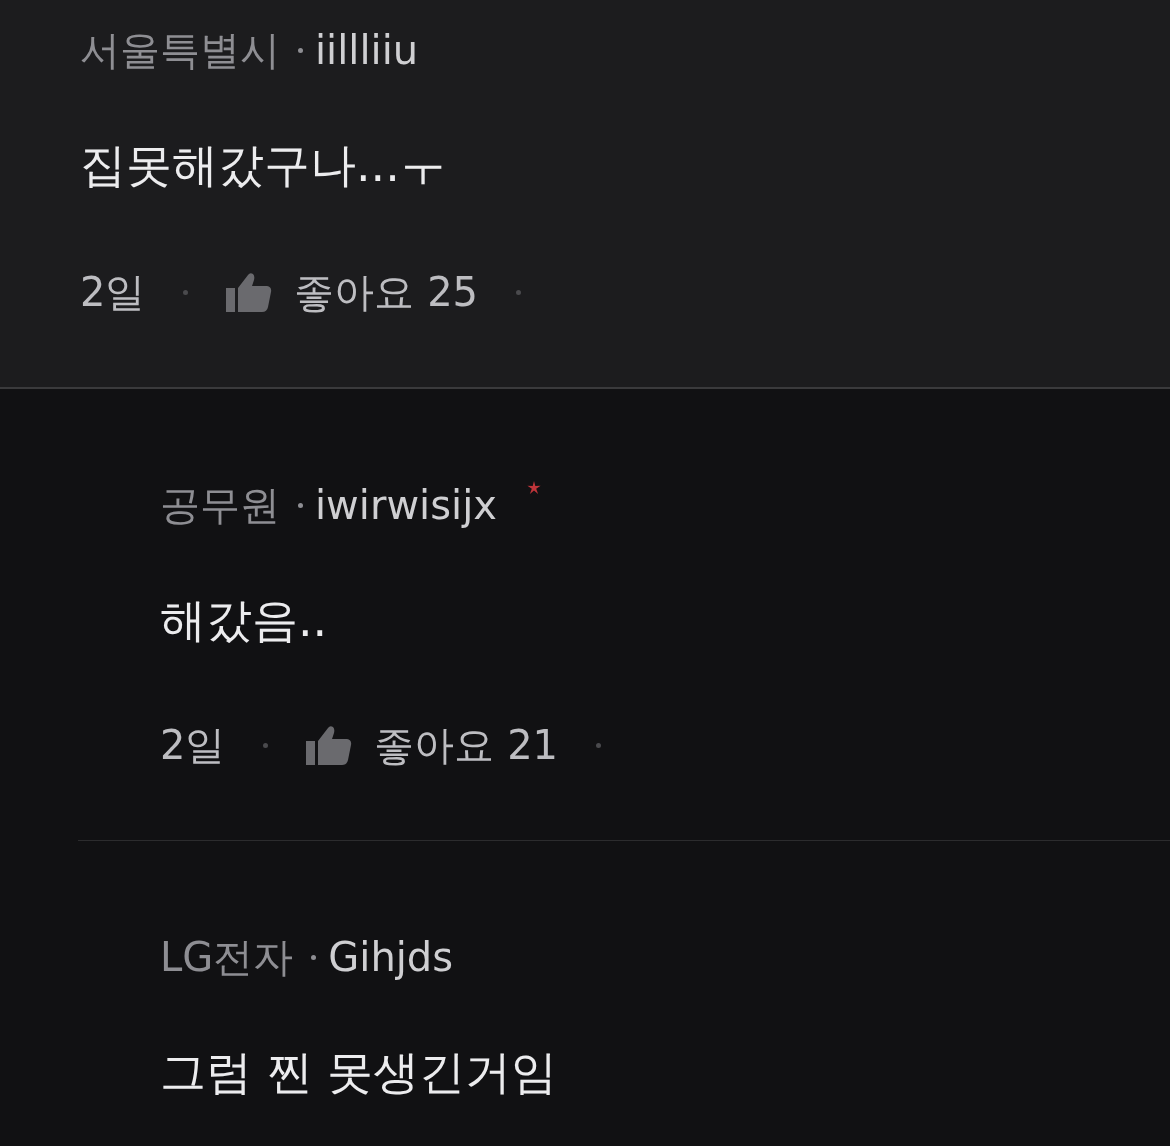  Describe the element at coordinates (367, 50) in the screenshot. I see `nickname: iillliiu` at that location.